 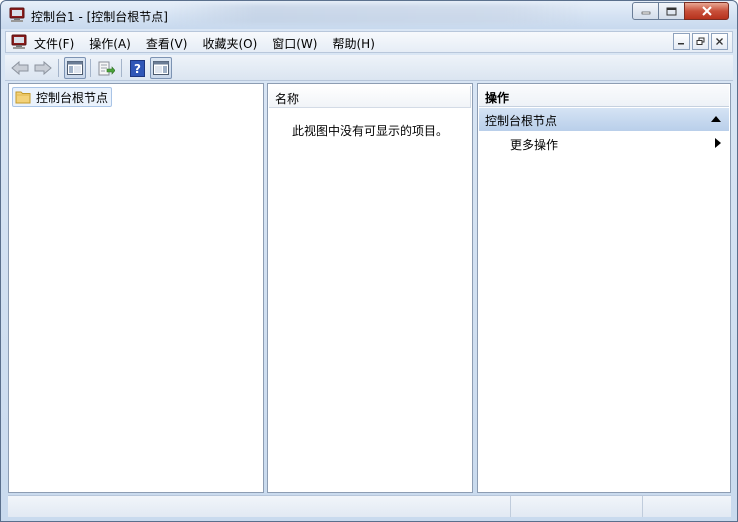 I want to click on title-bar: 控制台1 - [控制台根节点], so click(x=369, y=15).